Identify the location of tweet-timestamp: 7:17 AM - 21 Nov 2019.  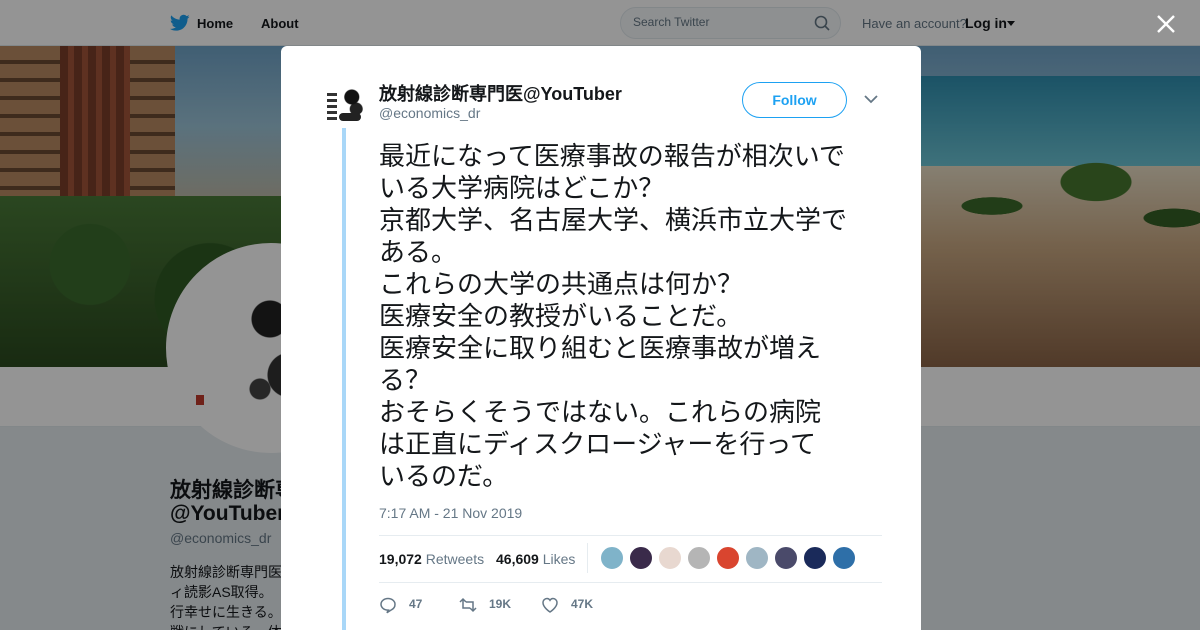
(450, 513).